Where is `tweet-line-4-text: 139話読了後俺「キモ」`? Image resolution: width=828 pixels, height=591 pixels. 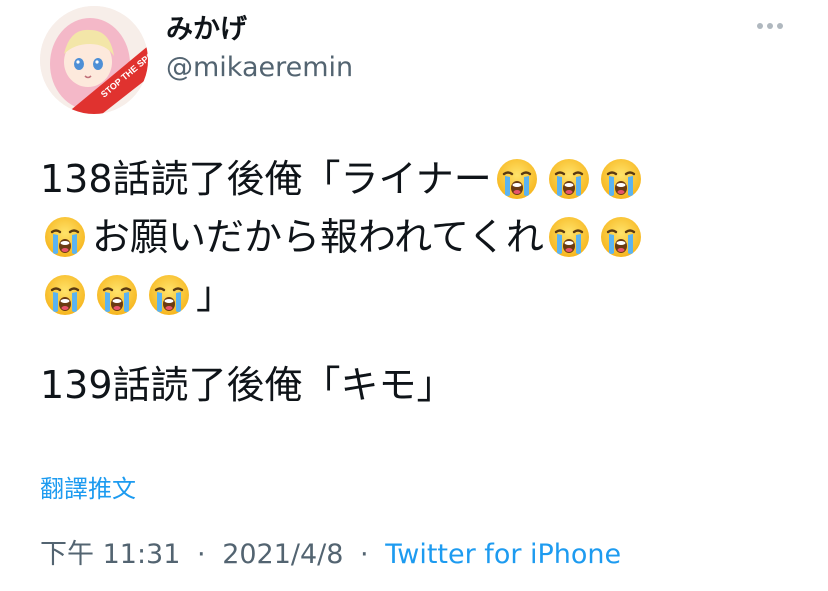 tweet-line-4-text: 139話読了後俺「キモ」 is located at coordinates (247, 385).